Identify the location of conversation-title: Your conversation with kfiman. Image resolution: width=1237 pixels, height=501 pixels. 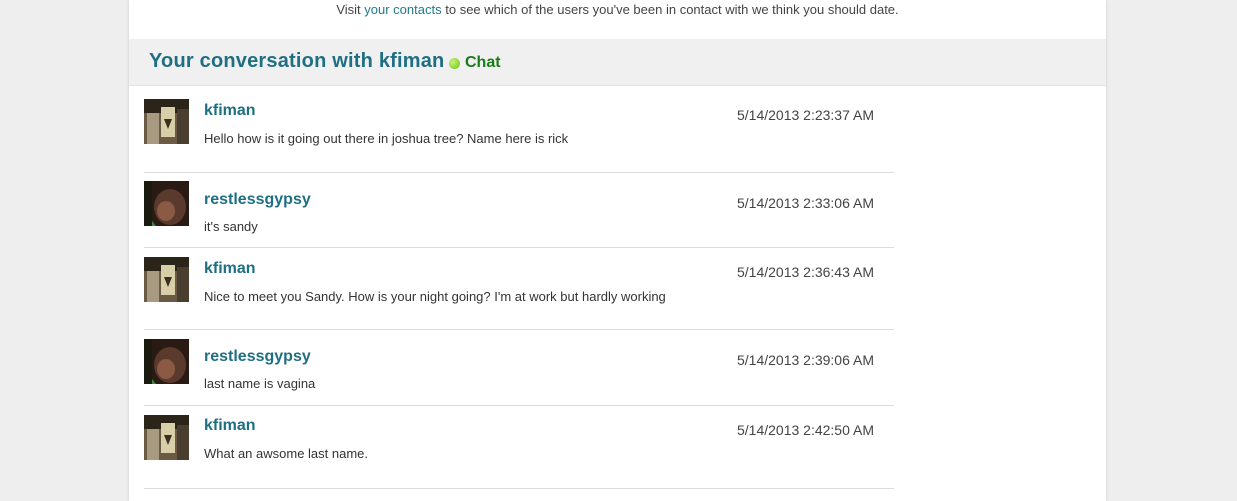
(297, 61).